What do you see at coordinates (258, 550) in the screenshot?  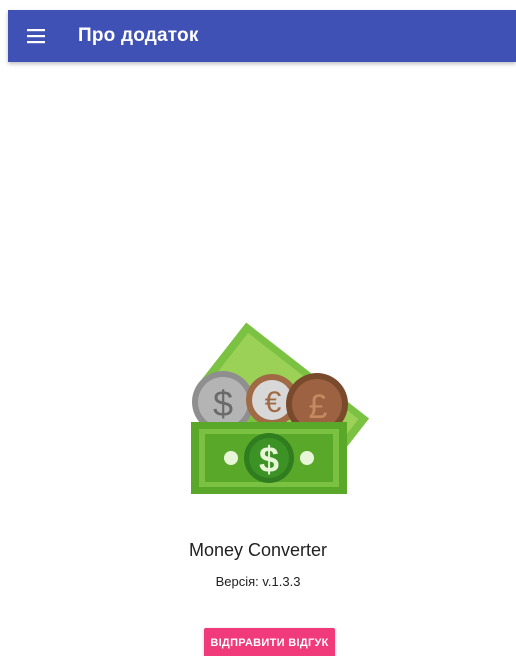 I see `app-name: Money Converter` at bounding box center [258, 550].